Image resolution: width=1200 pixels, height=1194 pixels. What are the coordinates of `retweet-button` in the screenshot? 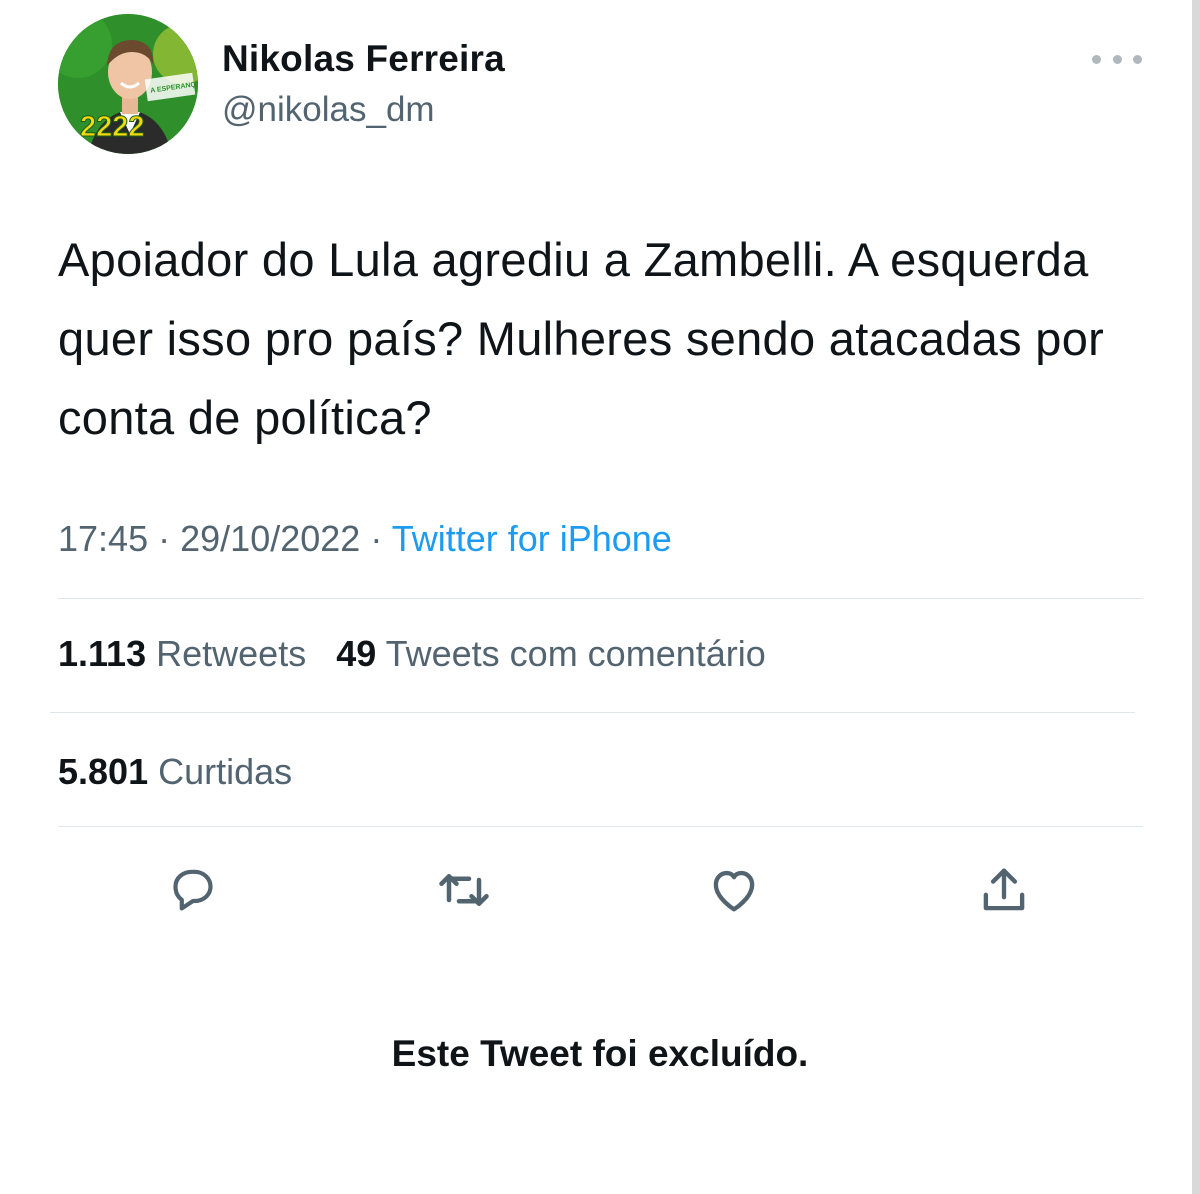 It's located at (464, 890).